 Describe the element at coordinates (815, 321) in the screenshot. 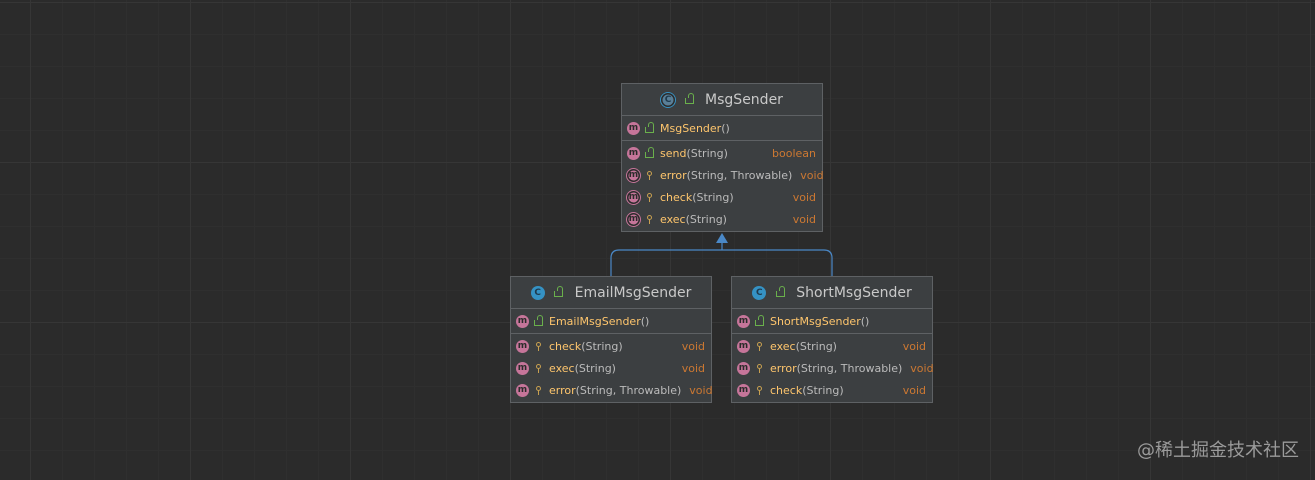

I see `method-name: ShortMsgSender` at that location.